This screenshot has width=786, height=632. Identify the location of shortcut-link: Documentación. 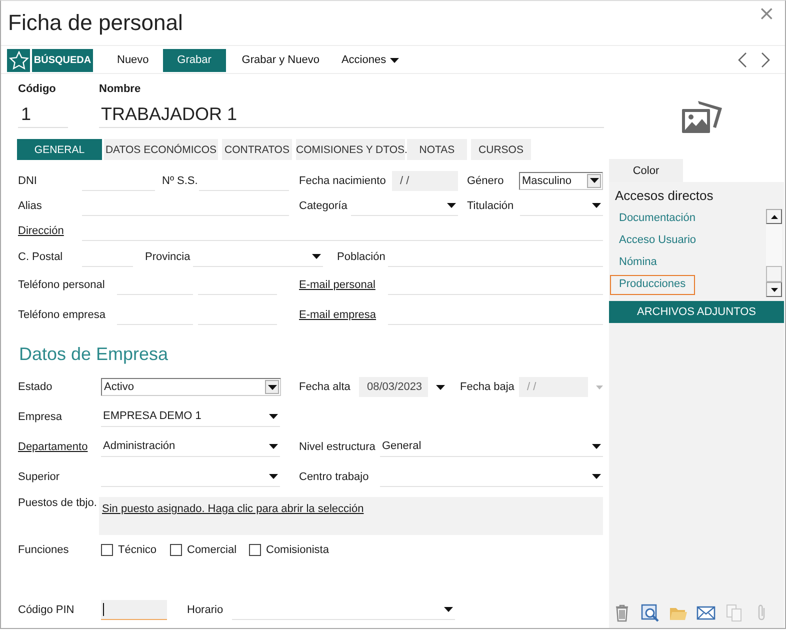
(657, 219).